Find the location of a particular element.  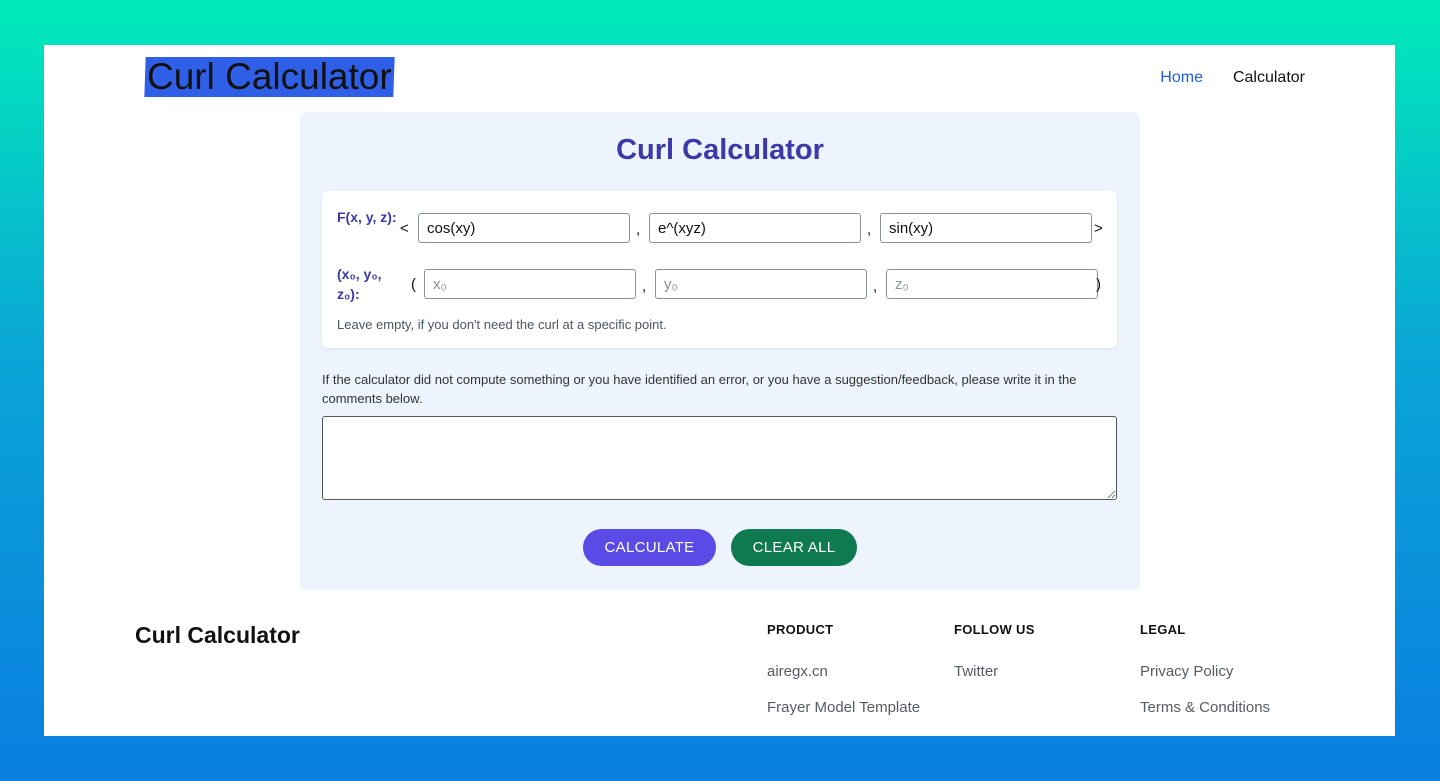

clear-all-button: CLEAR ALL is located at coordinates (794, 547).